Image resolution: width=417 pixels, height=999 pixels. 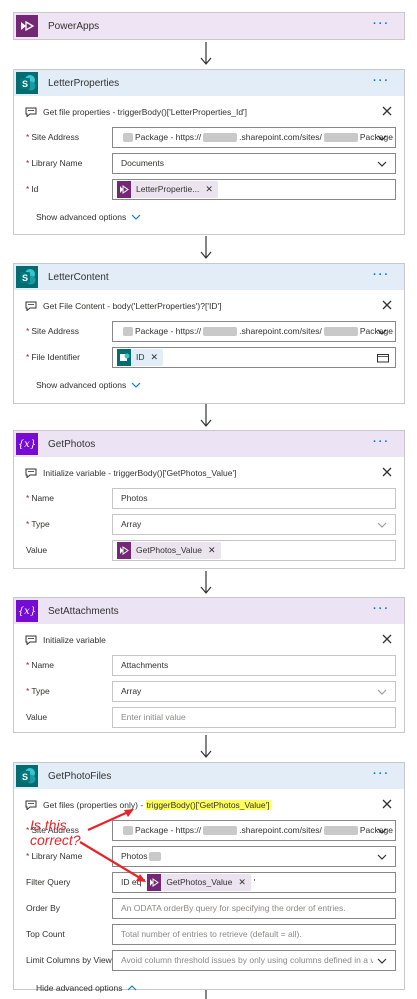 What do you see at coordinates (254, 856) in the screenshot?
I see `library-name-dropdown: Photos` at bounding box center [254, 856].